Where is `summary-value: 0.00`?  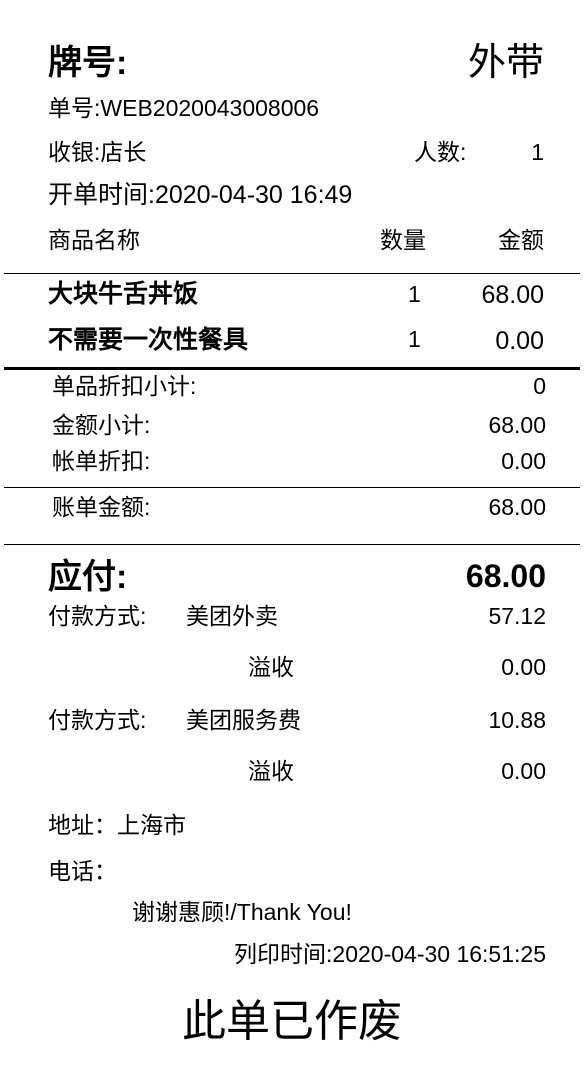
summary-value: 0.00 is located at coordinates (523, 461).